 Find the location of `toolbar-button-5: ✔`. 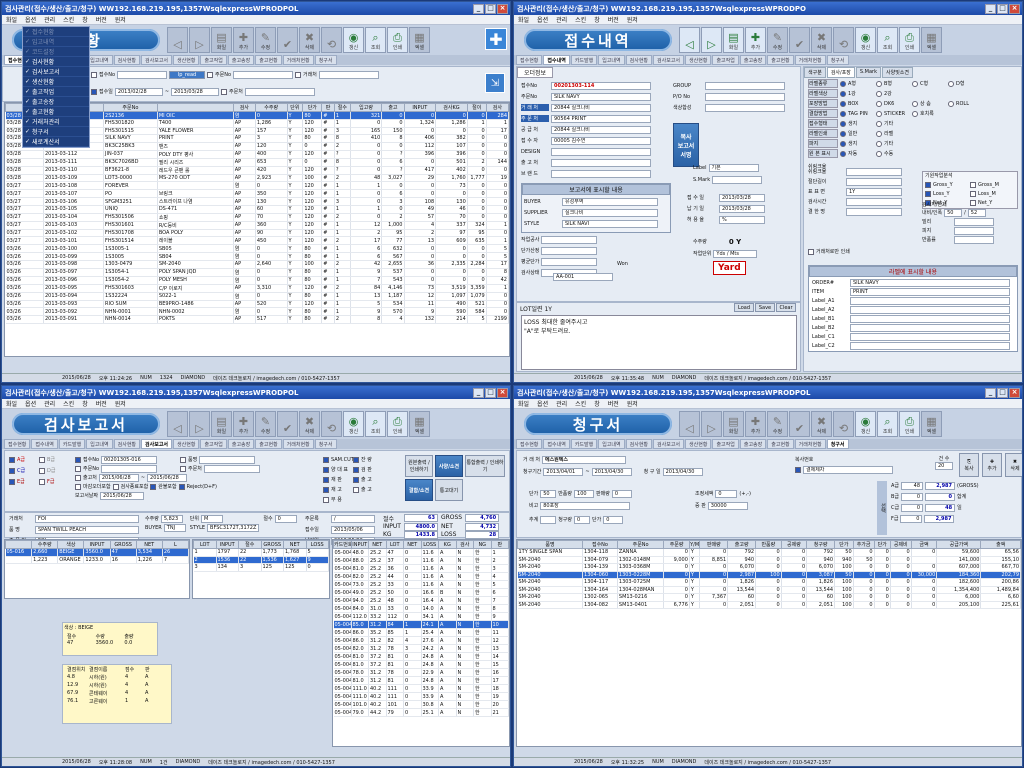

toolbar-button-5: ✔ is located at coordinates (287, 424).